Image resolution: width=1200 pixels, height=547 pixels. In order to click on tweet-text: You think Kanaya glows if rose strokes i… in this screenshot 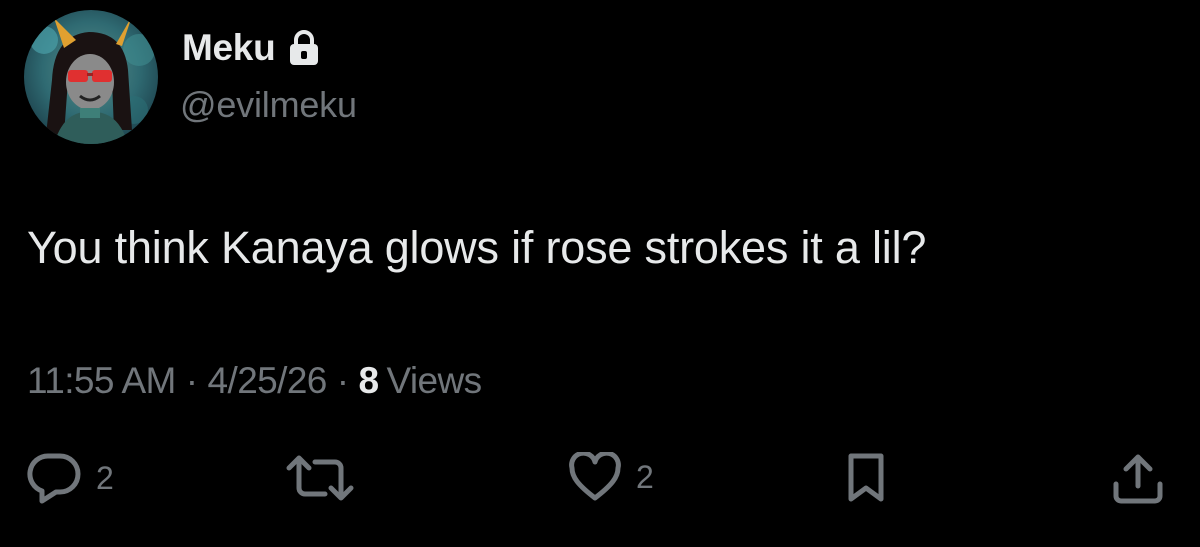, I will do `click(477, 247)`.